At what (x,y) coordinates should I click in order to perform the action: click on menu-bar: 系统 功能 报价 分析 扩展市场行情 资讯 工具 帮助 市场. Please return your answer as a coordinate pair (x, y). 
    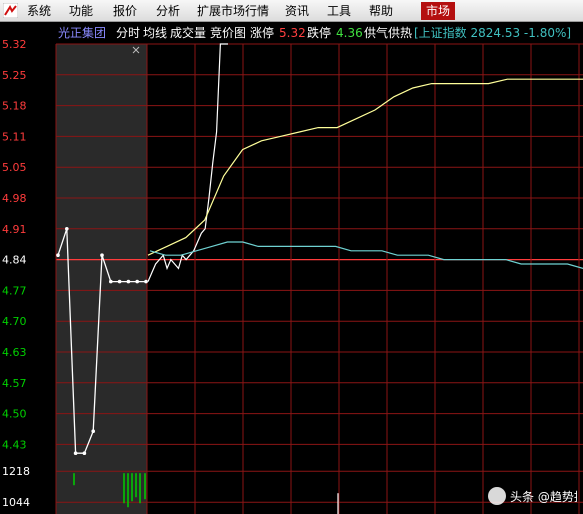
    Looking at the image, I should click on (291, 11).